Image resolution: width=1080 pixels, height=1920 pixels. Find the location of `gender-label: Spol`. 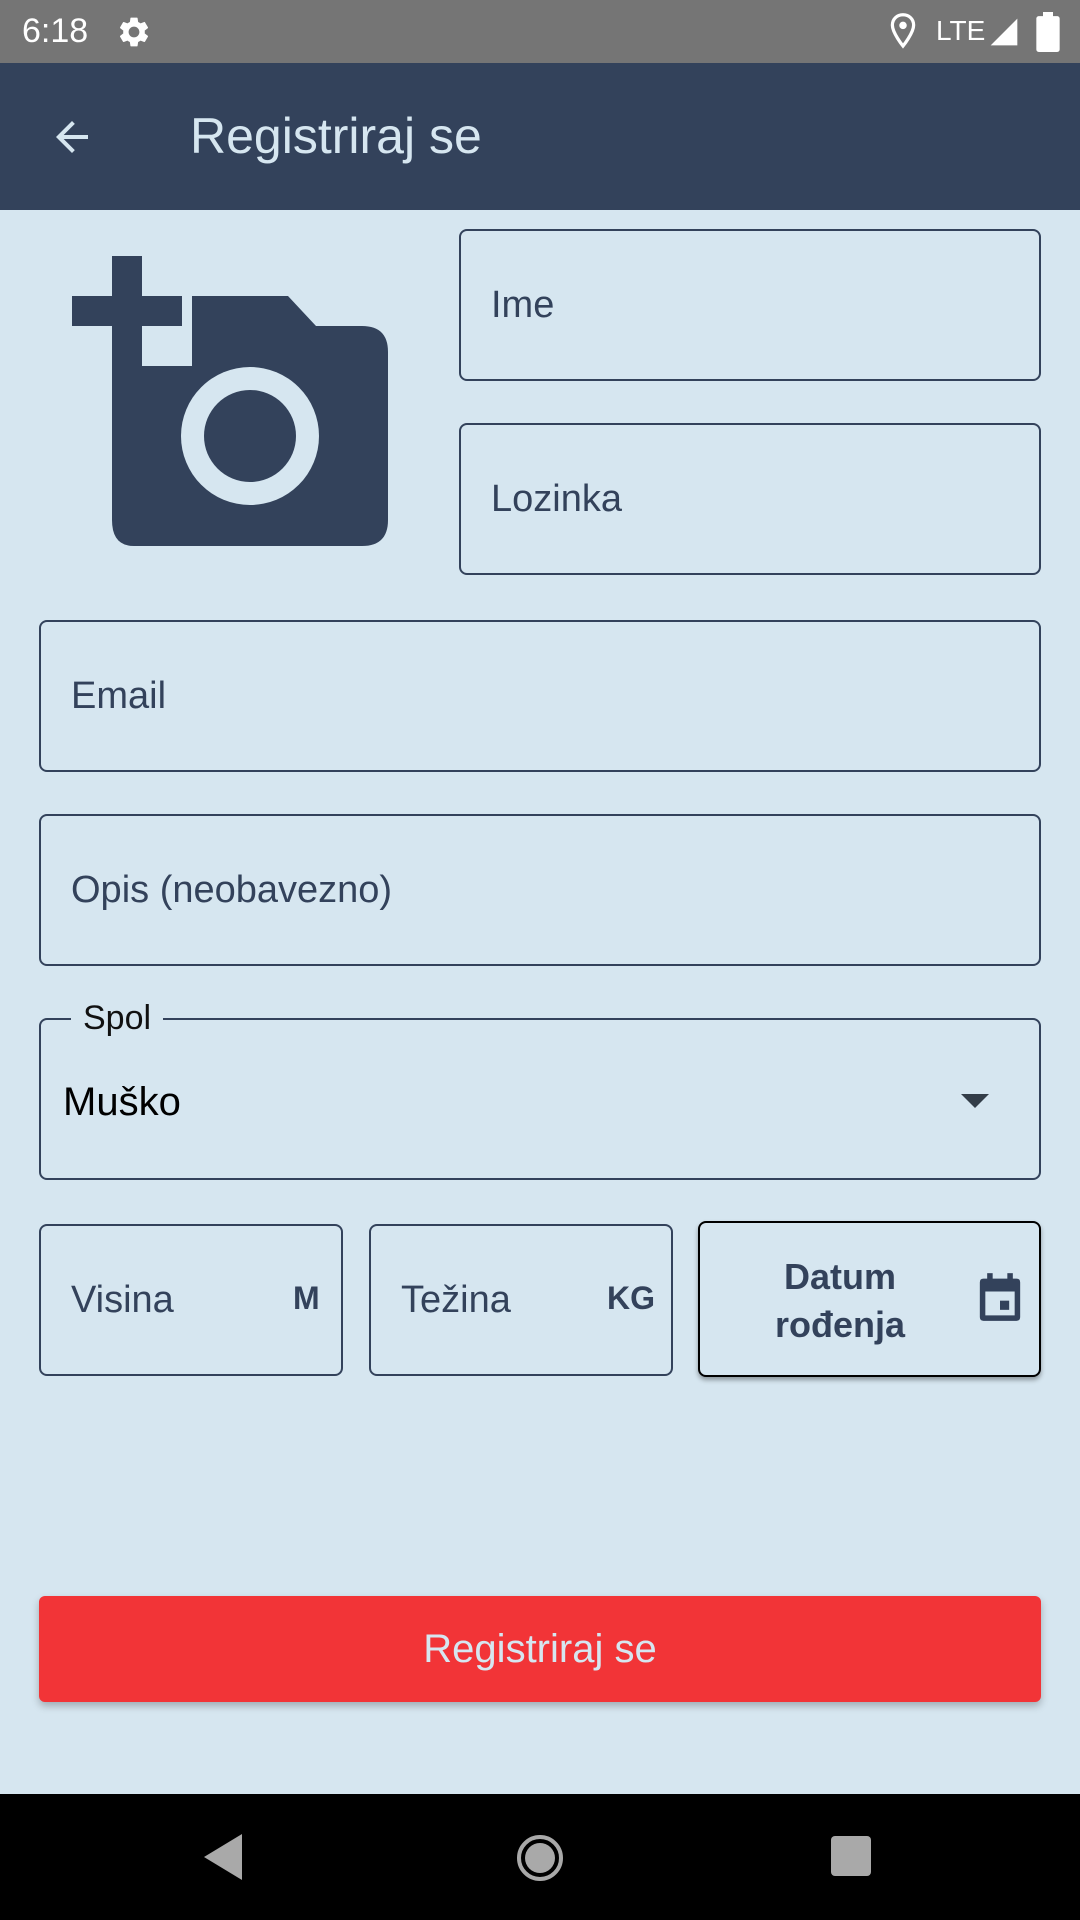

gender-label: Spol is located at coordinates (117, 1018).